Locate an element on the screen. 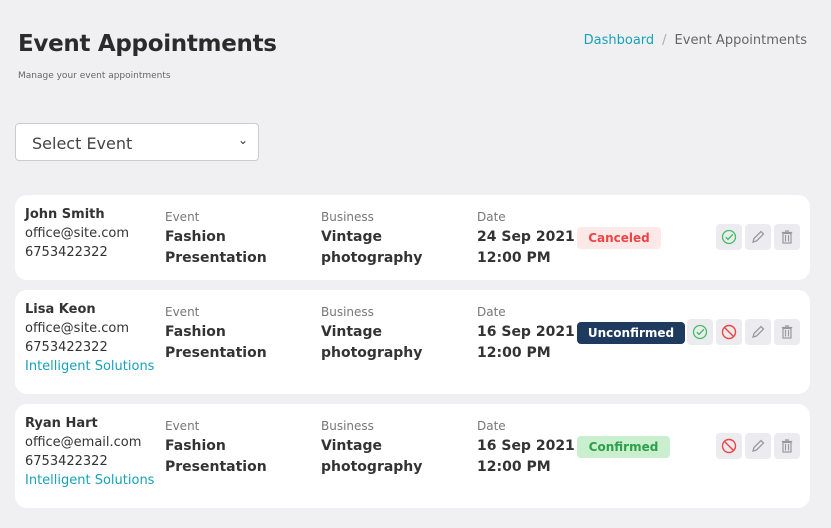 The width and height of the screenshot is (831, 528). status-badge: Confirmed is located at coordinates (623, 447).